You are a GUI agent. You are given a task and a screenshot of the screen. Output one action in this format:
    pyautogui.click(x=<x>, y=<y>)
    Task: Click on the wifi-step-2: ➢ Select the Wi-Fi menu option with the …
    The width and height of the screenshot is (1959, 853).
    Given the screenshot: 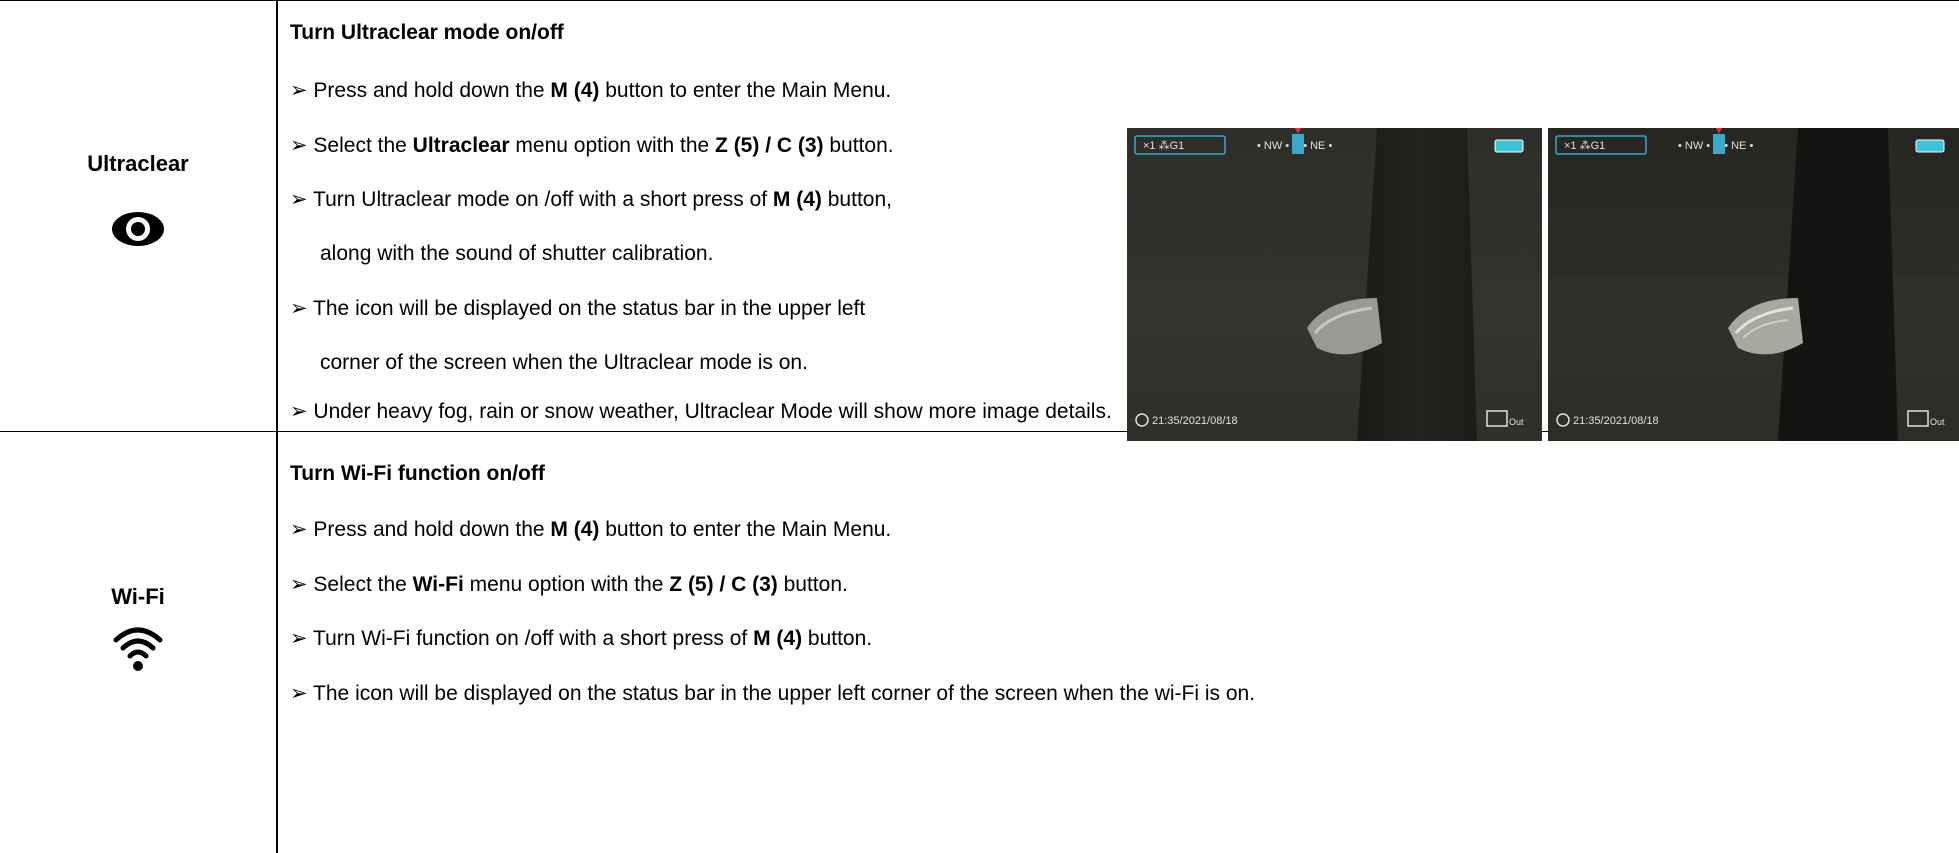 What is the action you would take?
    pyautogui.click(x=569, y=584)
    